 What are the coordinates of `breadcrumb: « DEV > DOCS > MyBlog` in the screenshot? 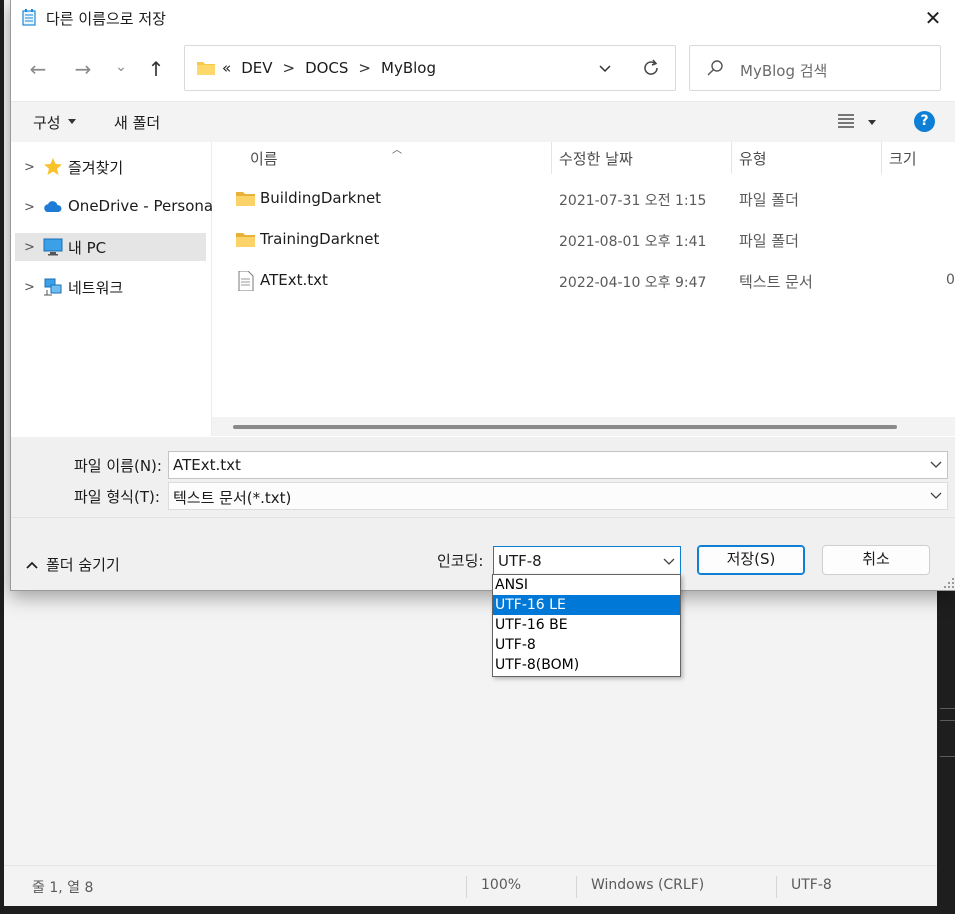 It's located at (329, 68).